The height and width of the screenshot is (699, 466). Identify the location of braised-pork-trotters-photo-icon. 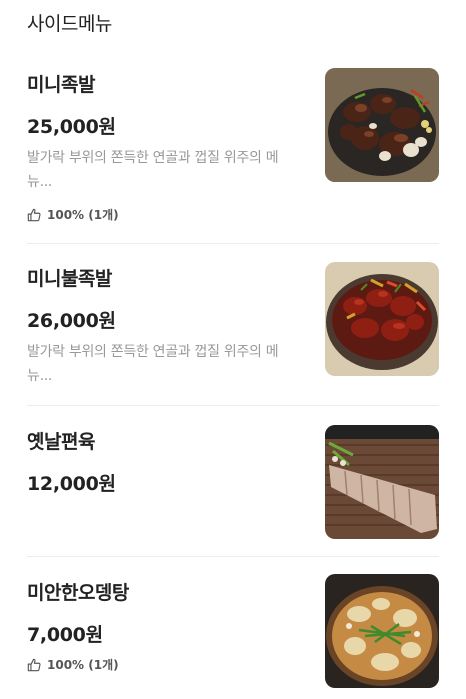
(382, 125).